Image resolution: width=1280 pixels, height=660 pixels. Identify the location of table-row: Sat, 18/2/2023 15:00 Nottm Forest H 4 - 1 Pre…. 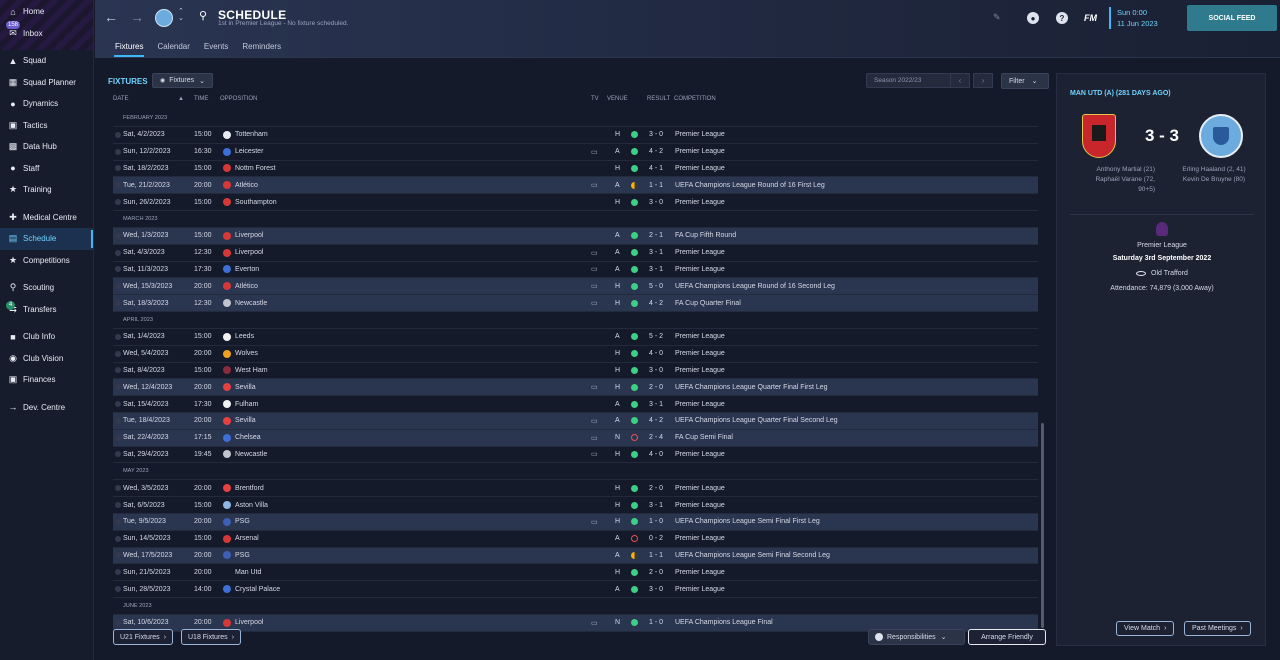
(575, 169).